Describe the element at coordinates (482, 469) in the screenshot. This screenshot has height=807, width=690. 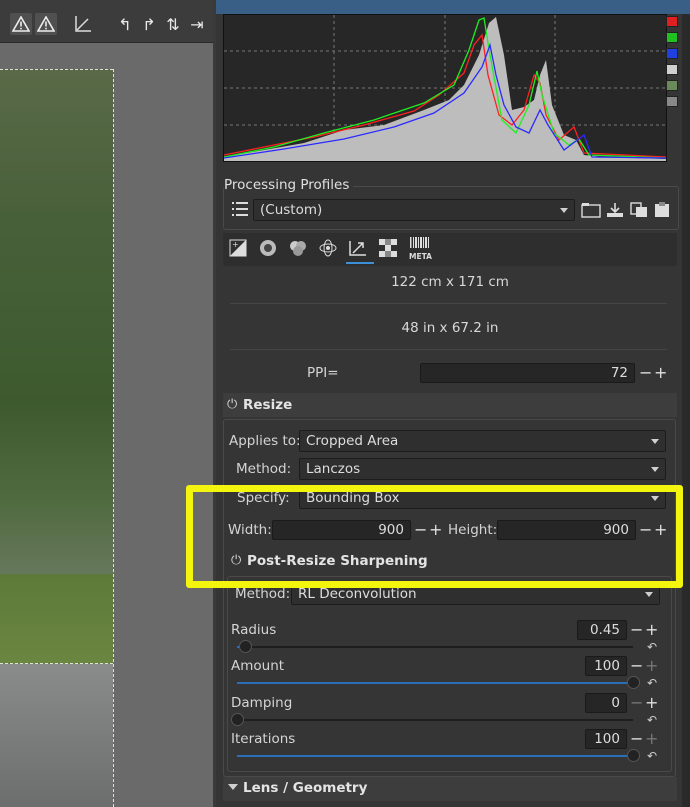
I see `method-select: Lanczos` at that location.